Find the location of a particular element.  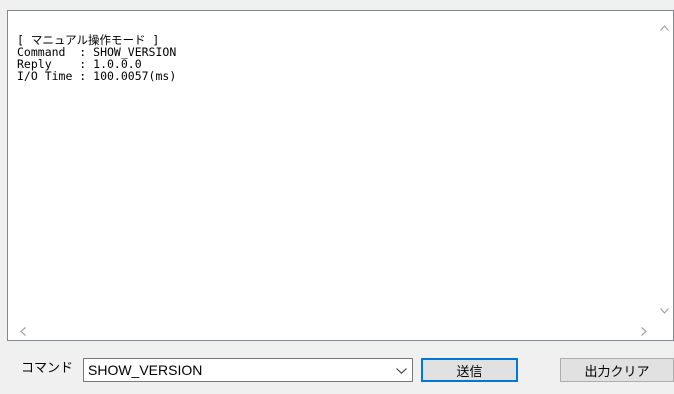

chevron-right-icon is located at coordinates (643, 331).